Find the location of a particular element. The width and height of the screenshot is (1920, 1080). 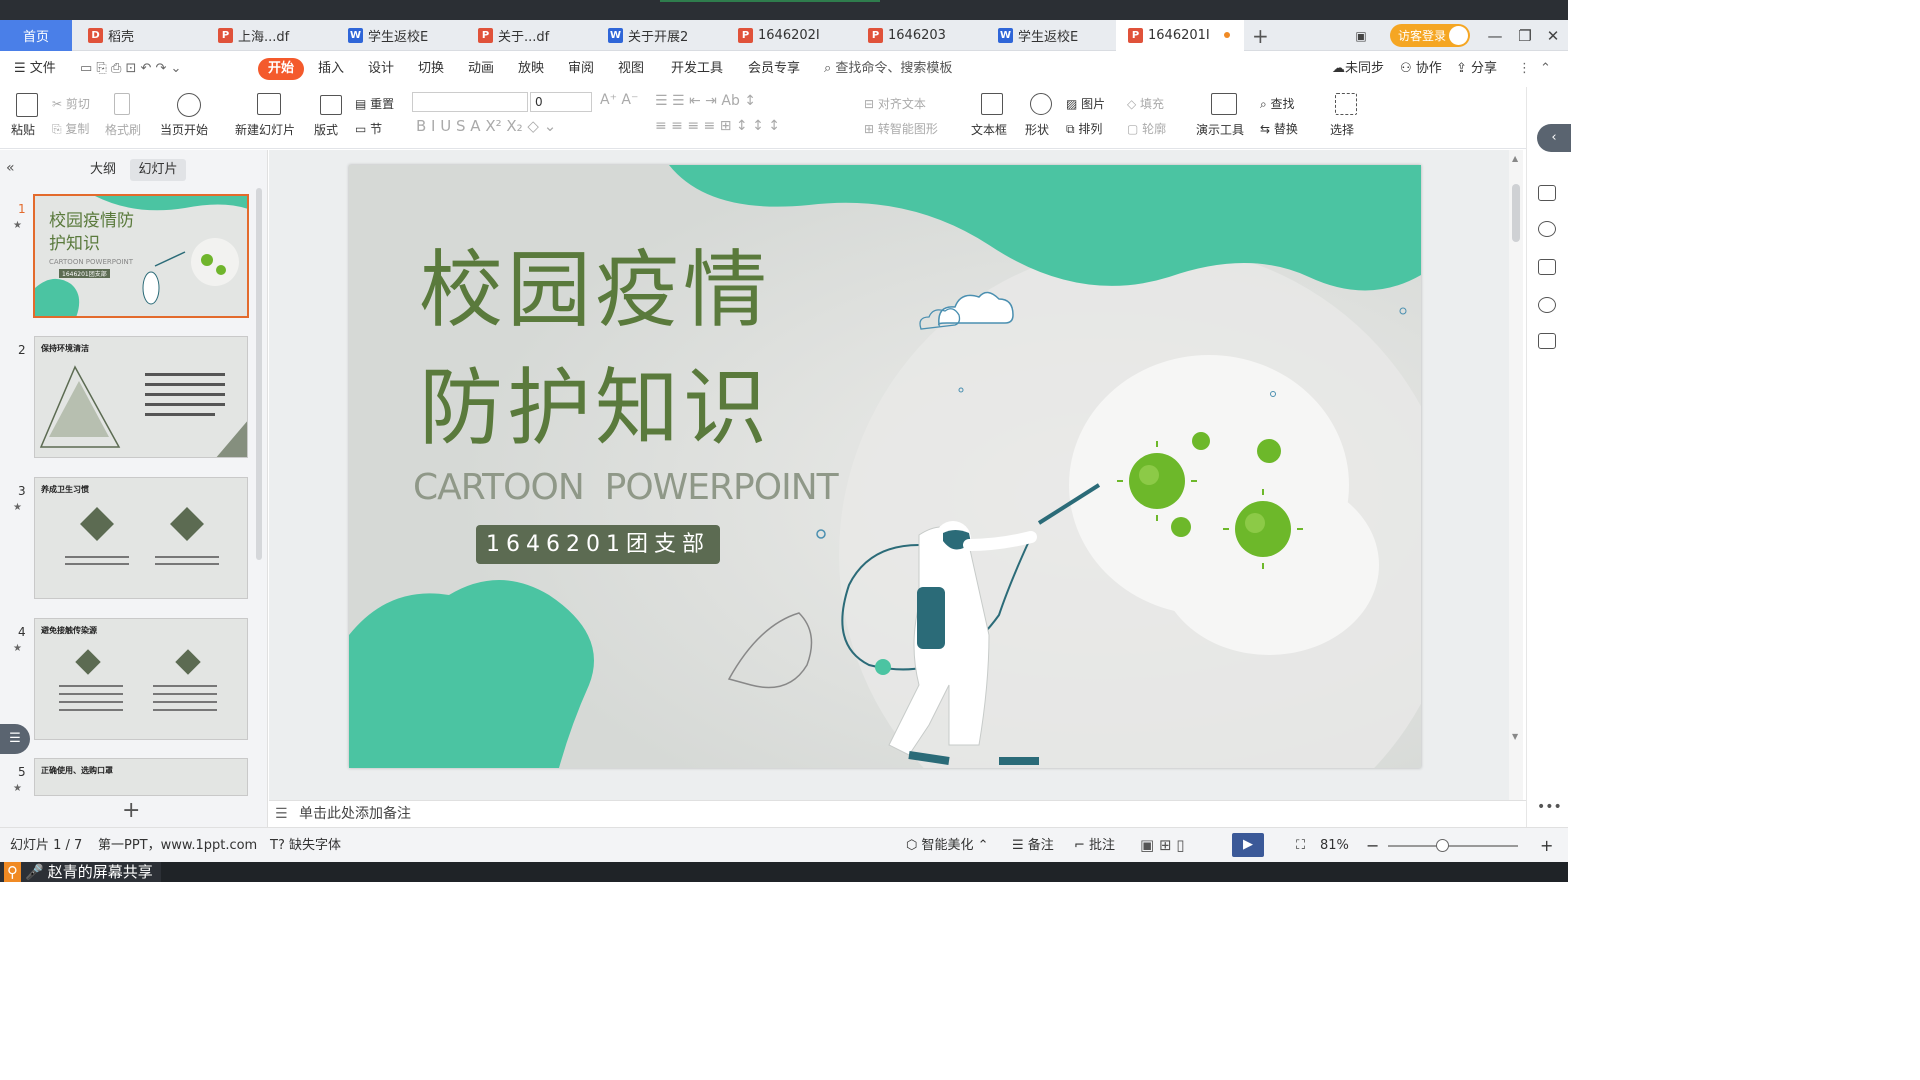

textbox-button: 文本框 is located at coordinates (989, 129).